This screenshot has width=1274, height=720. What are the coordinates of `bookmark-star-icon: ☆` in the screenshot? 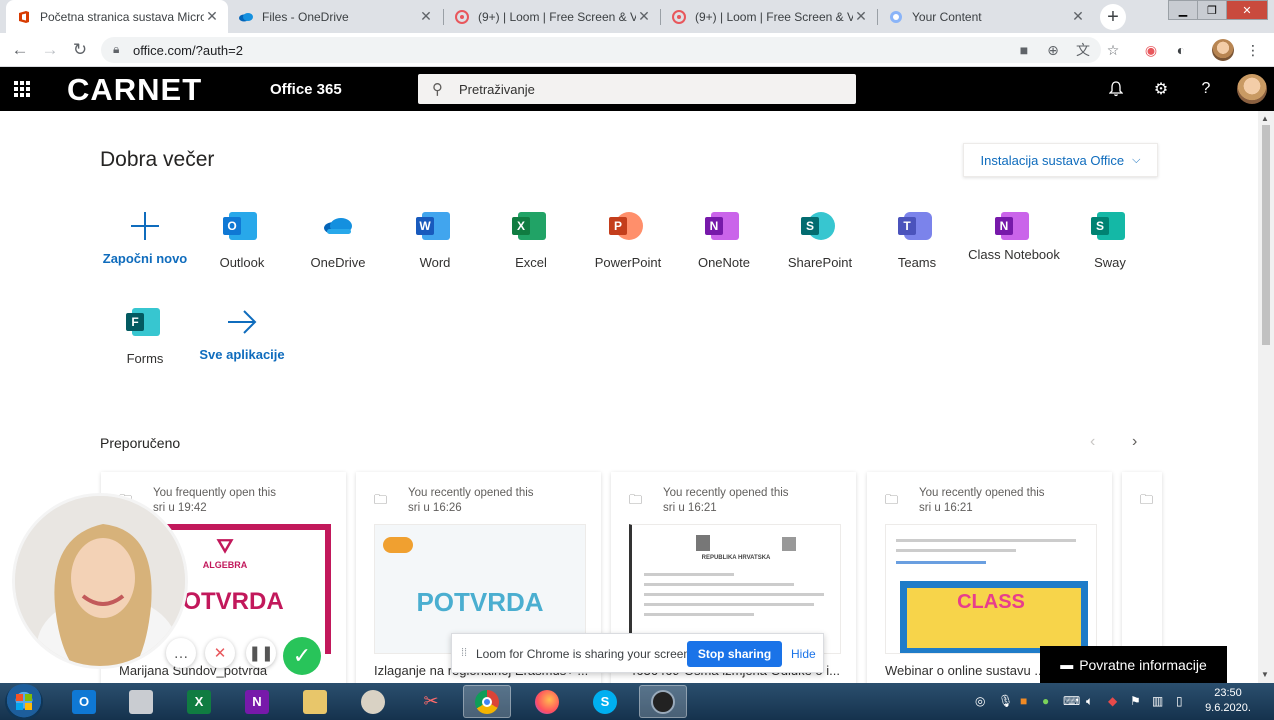 It's located at (1113, 50).